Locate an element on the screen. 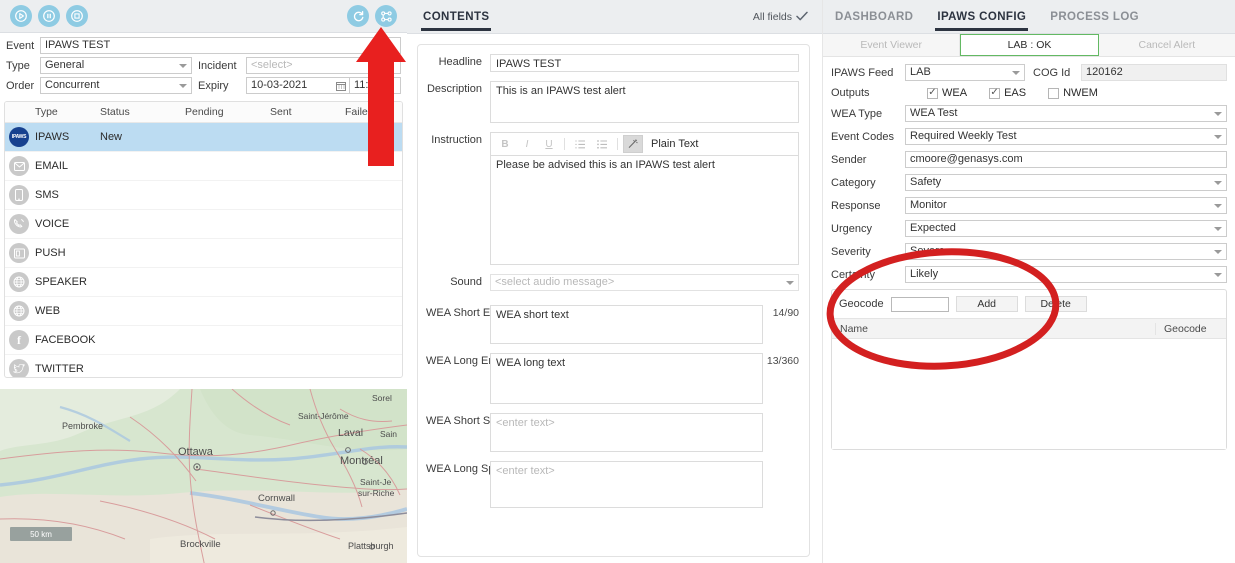 The width and height of the screenshot is (1235, 563). category-label: Category is located at coordinates (853, 182).